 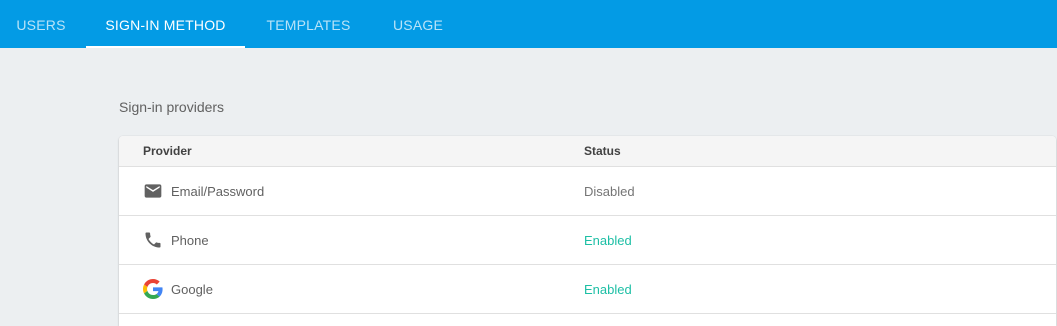 I want to click on provider-name: Email/Password, so click(x=218, y=191).